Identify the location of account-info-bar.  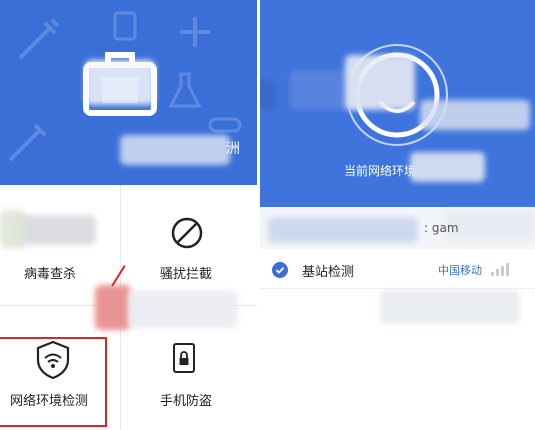
(397, 228).